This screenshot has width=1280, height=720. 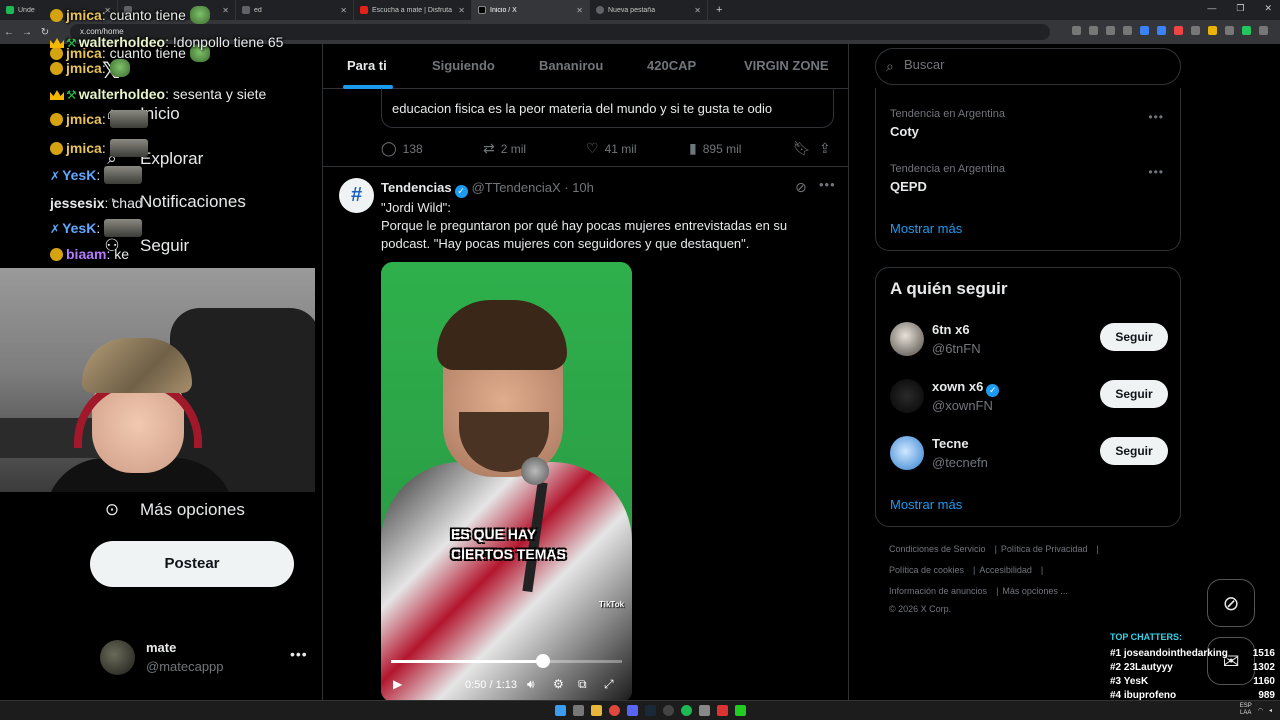 I want to click on chrome-icon, so click(x=614, y=710).